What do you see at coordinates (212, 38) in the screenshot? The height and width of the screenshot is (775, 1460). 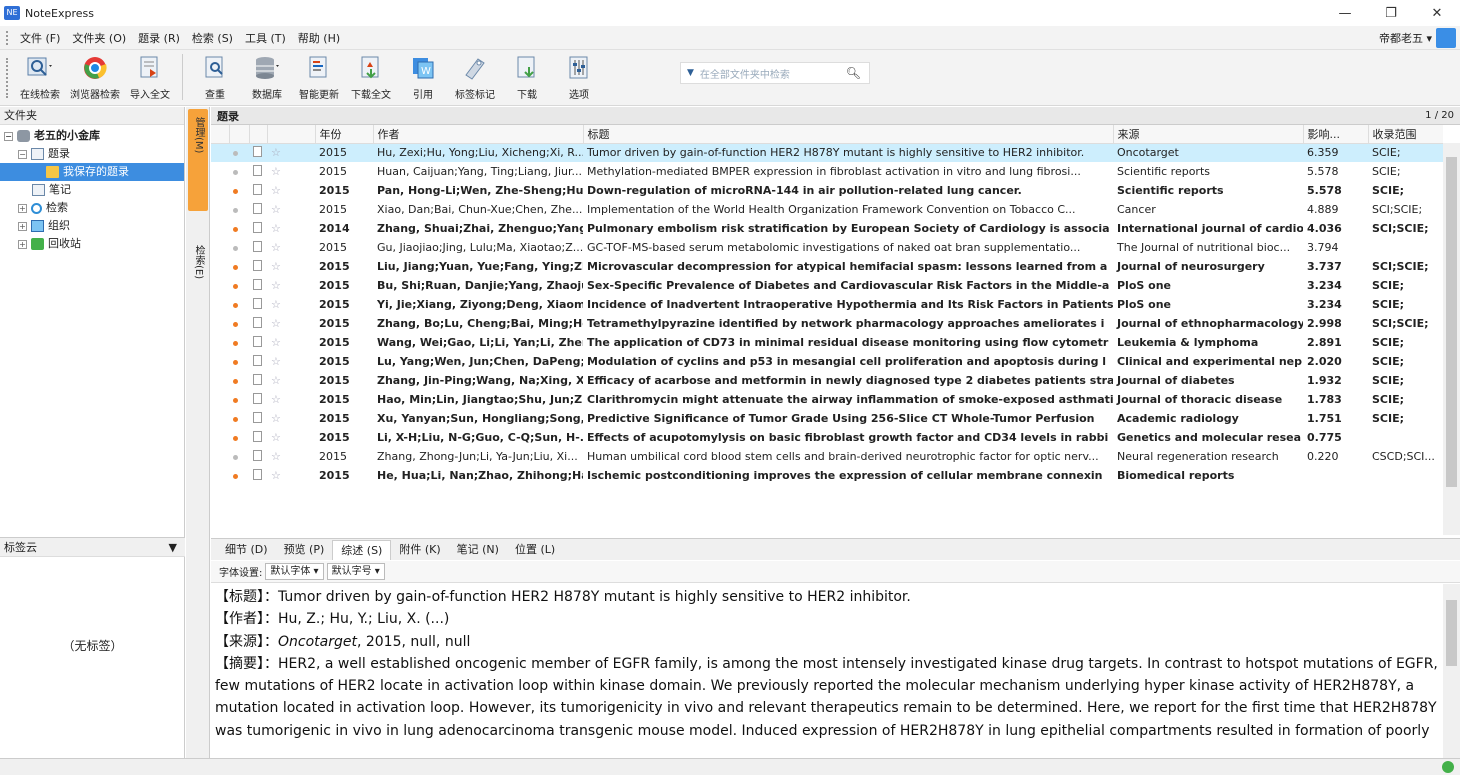 I see `menu-search: 检索 (S)` at bounding box center [212, 38].